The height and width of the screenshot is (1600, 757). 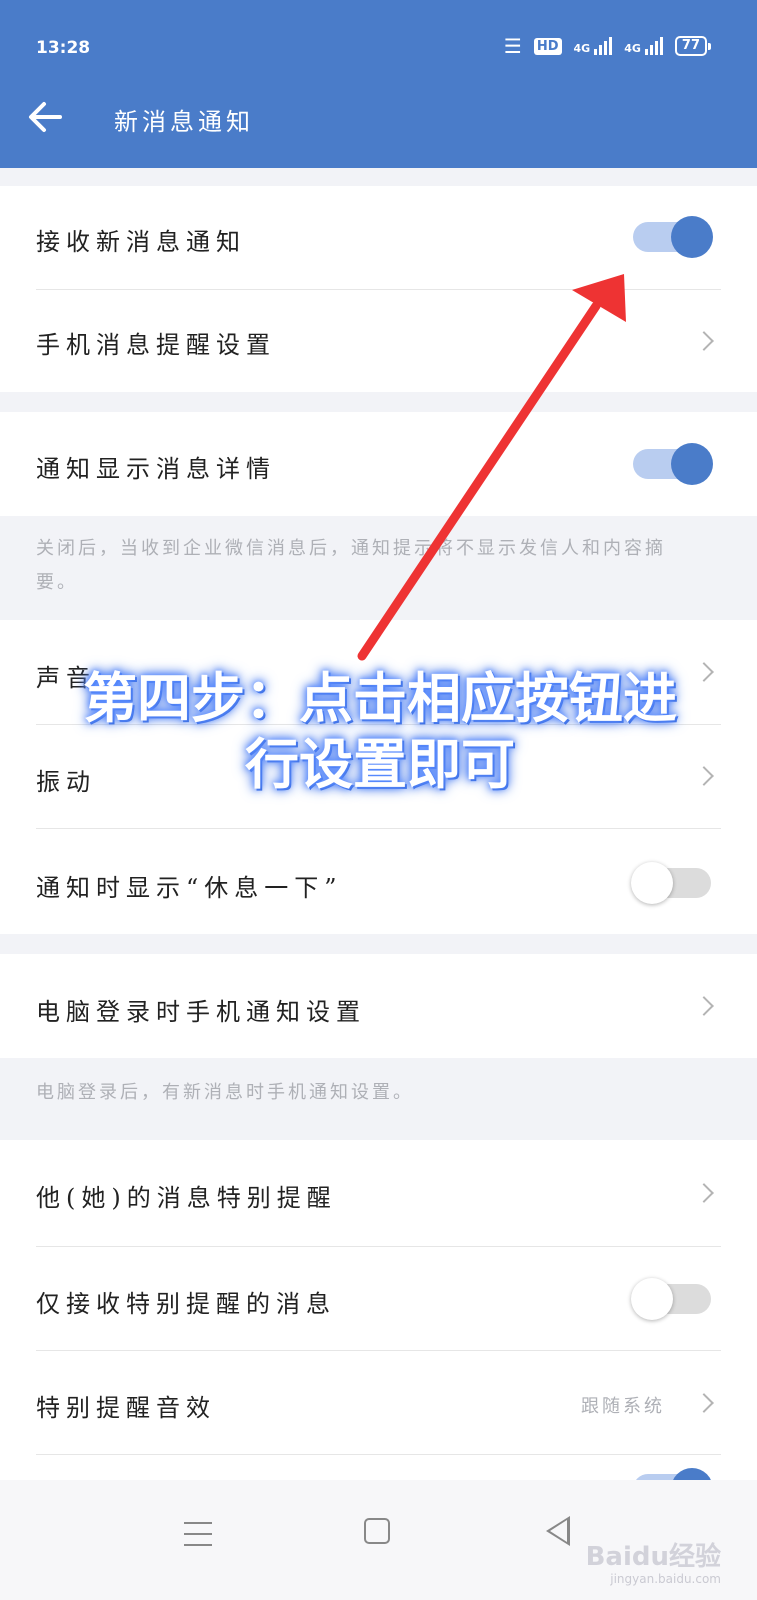 What do you see at coordinates (491, 467) in the screenshot?
I see `annotation-arrow-icon` at bounding box center [491, 467].